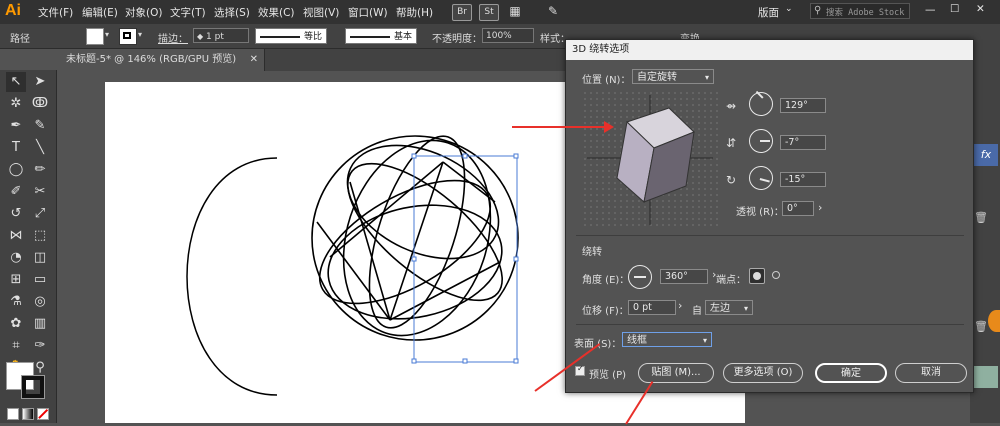  What do you see at coordinates (820, 207) in the screenshot?
I see `perspective-arrow-icon: ›` at bounding box center [820, 207].